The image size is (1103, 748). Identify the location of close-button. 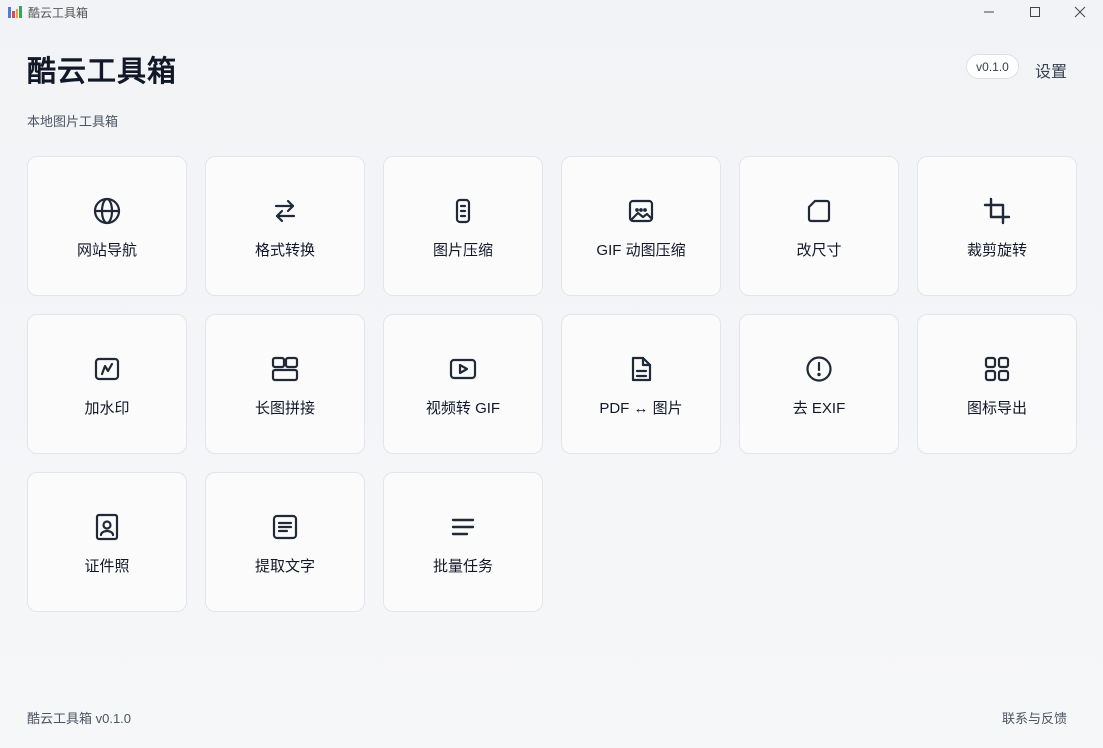
(1080, 12).